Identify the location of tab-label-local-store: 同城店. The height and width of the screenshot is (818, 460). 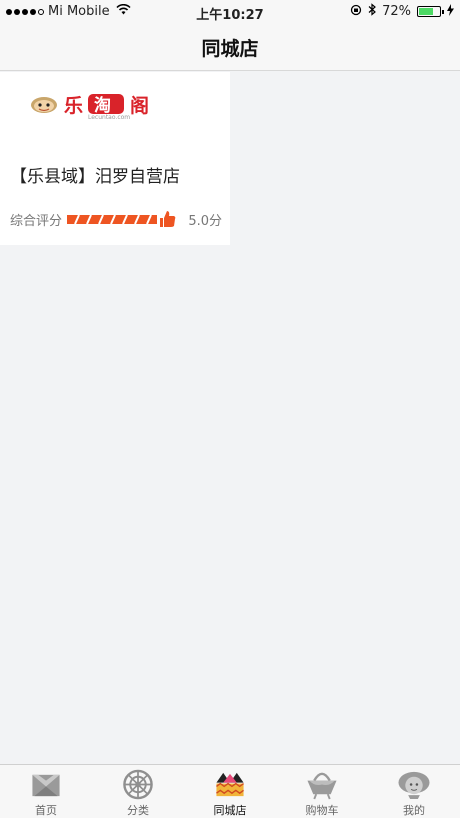
(230, 810).